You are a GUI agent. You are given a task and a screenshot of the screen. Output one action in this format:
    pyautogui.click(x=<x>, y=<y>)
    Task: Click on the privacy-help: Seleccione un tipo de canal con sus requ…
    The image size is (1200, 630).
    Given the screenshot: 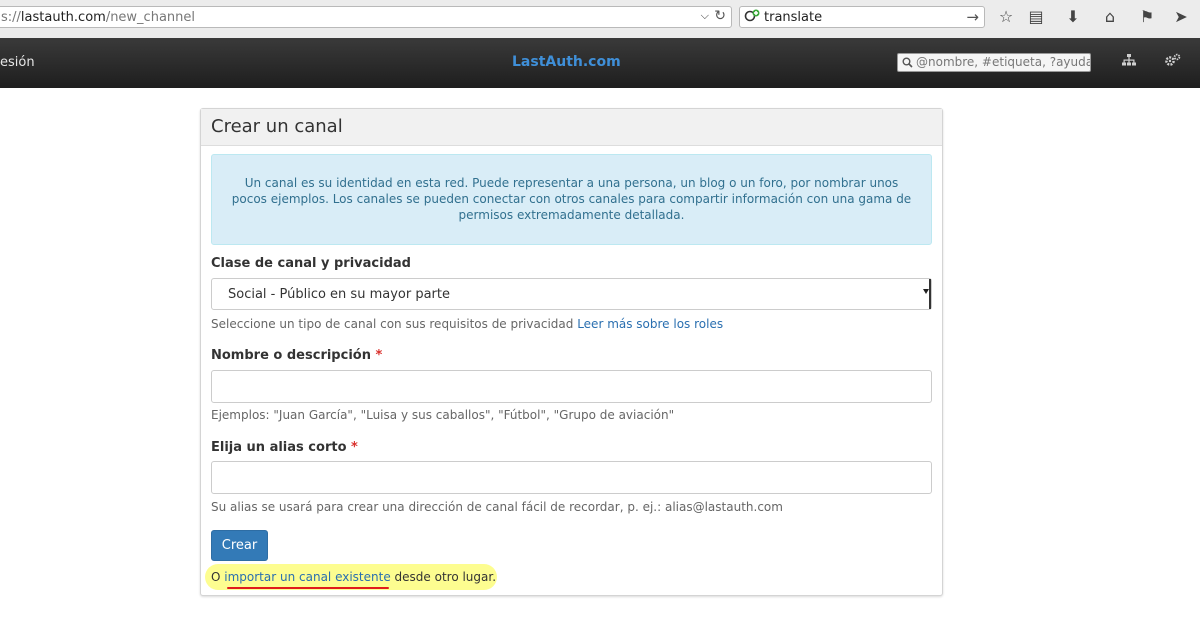 What is the action you would take?
    pyautogui.click(x=467, y=324)
    